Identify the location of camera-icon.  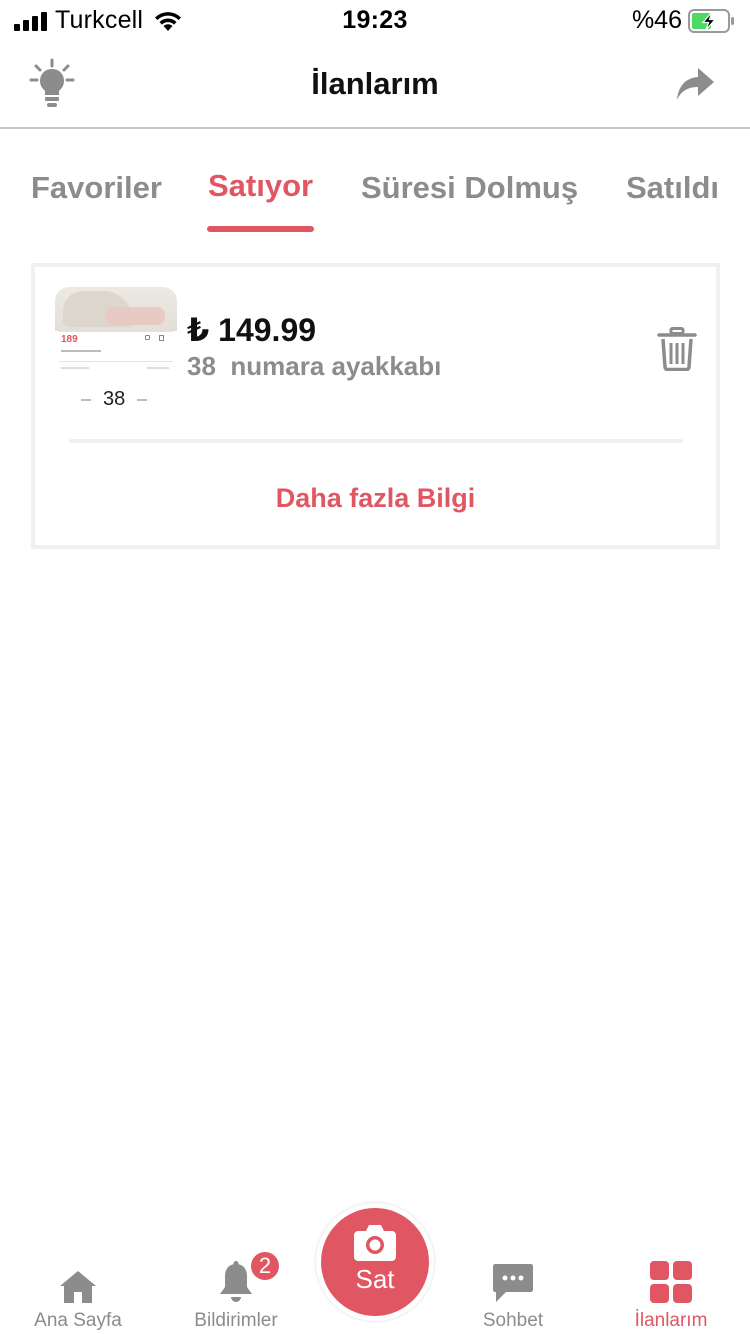
(375, 1243).